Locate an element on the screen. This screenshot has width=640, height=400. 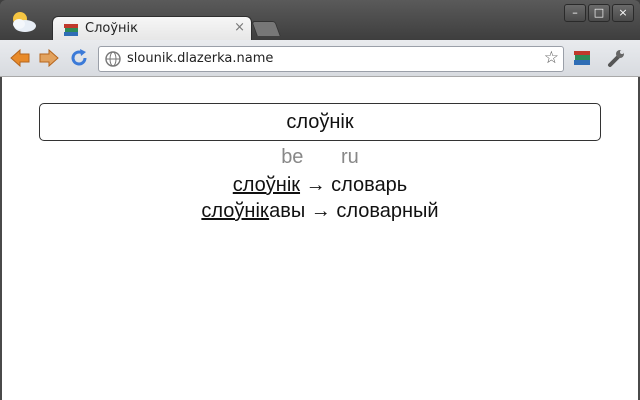
bookmark-star-icon: ☆ is located at coordinates (551, 58).